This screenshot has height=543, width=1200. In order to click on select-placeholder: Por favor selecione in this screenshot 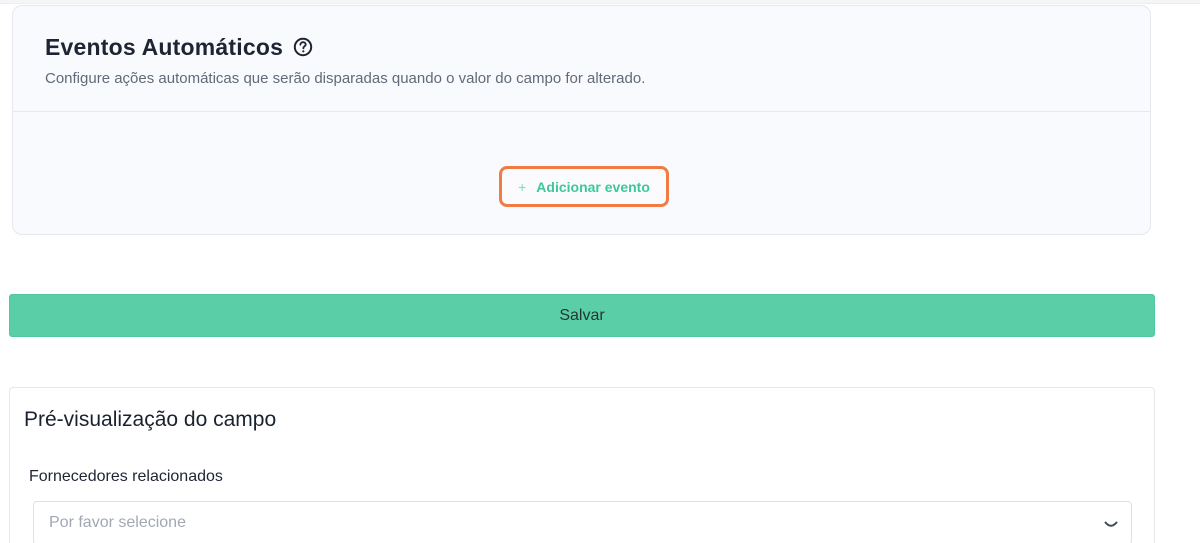, I will do `click(117, 522)`.